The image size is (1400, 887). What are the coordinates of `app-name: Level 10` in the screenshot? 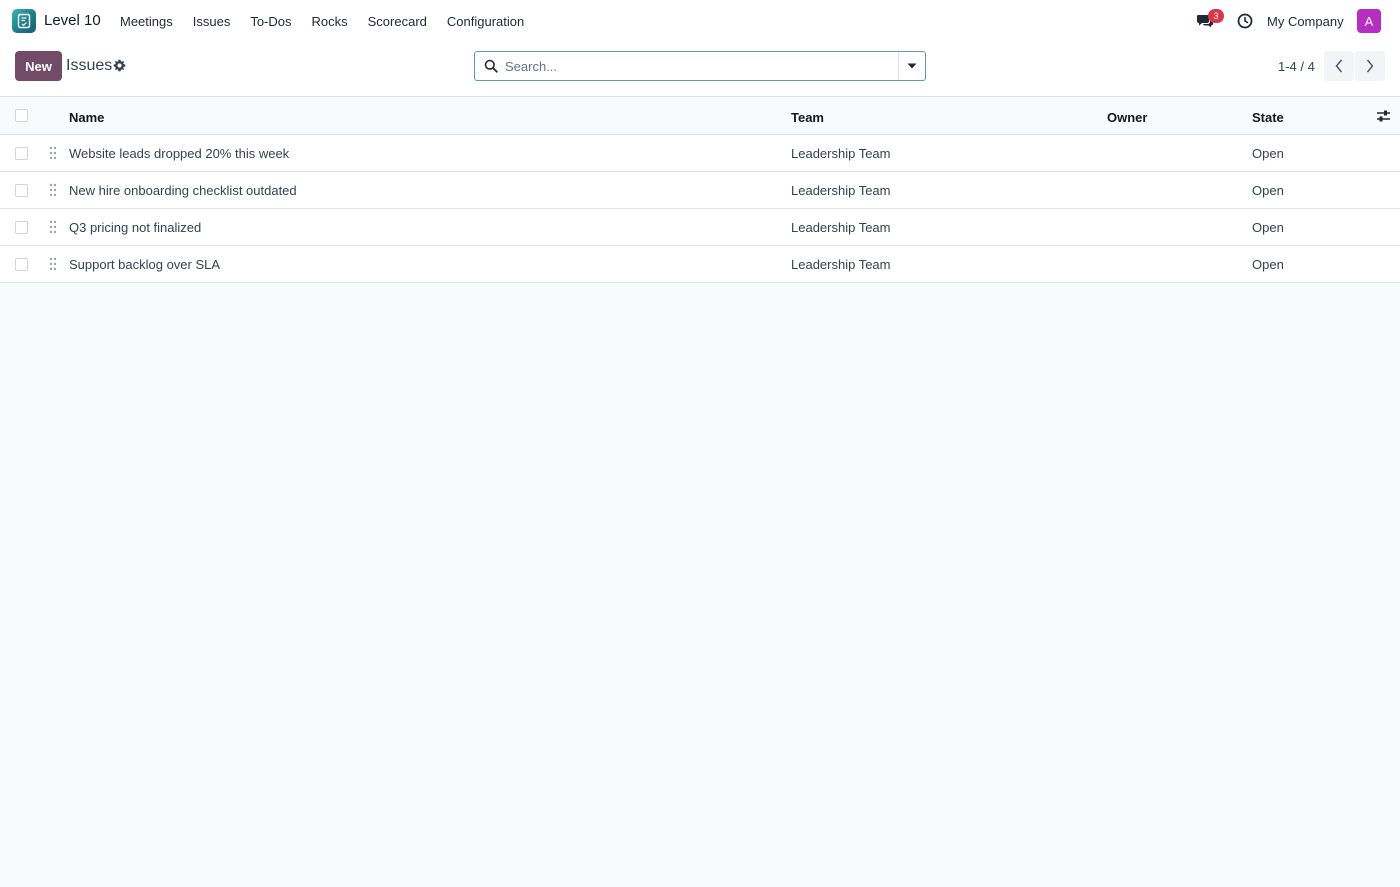 It's located at (72, 20).